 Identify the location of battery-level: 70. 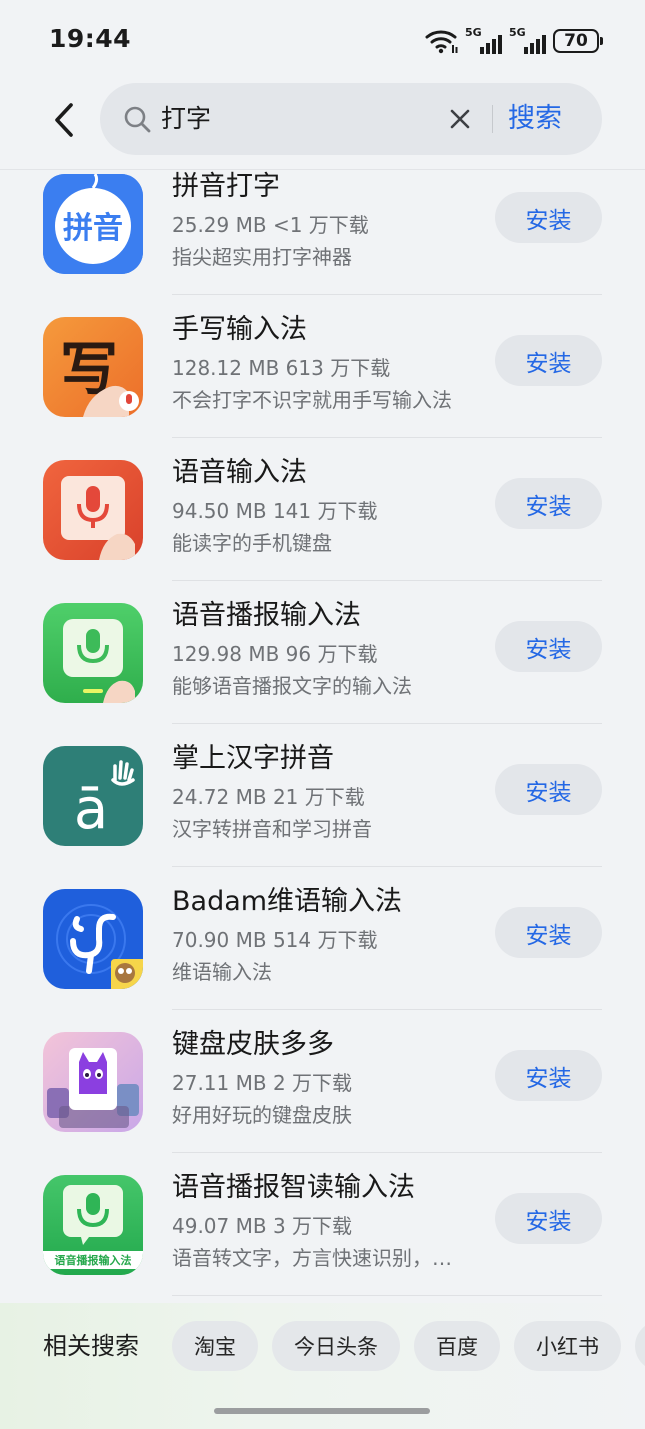
(576, 40).